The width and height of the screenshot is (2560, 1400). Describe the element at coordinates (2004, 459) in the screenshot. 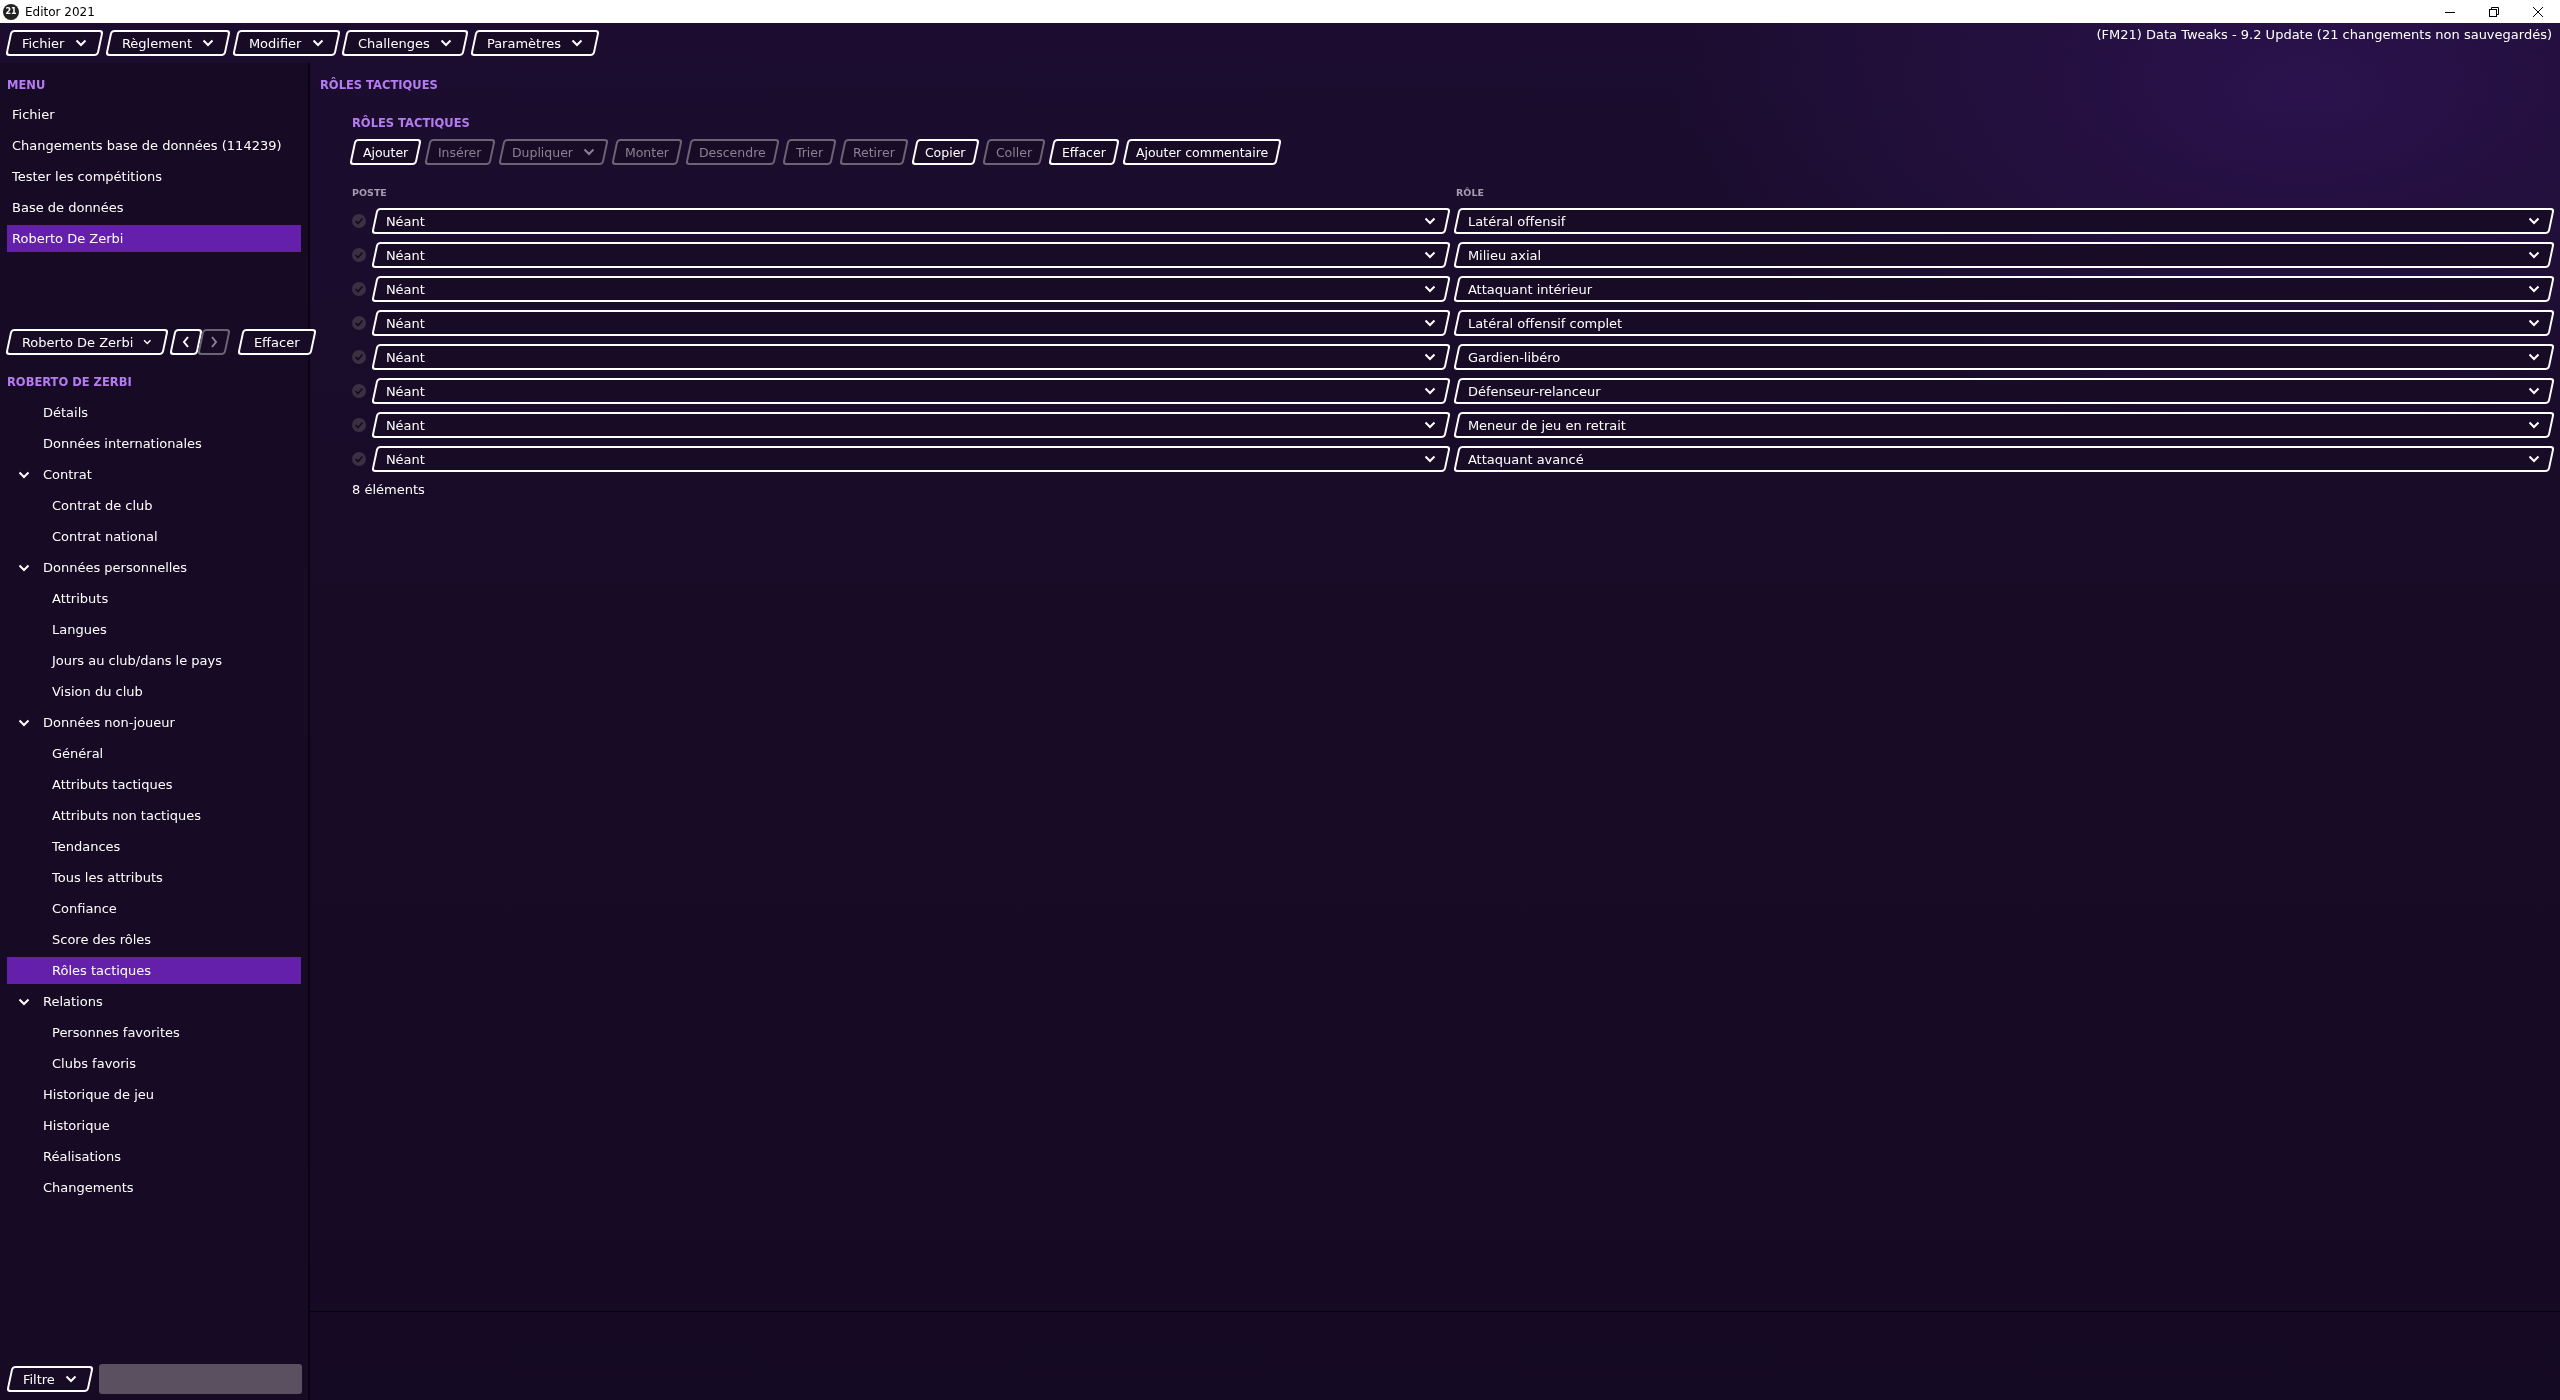

I see `role-dropdown: Attaquant avancé` at that location.